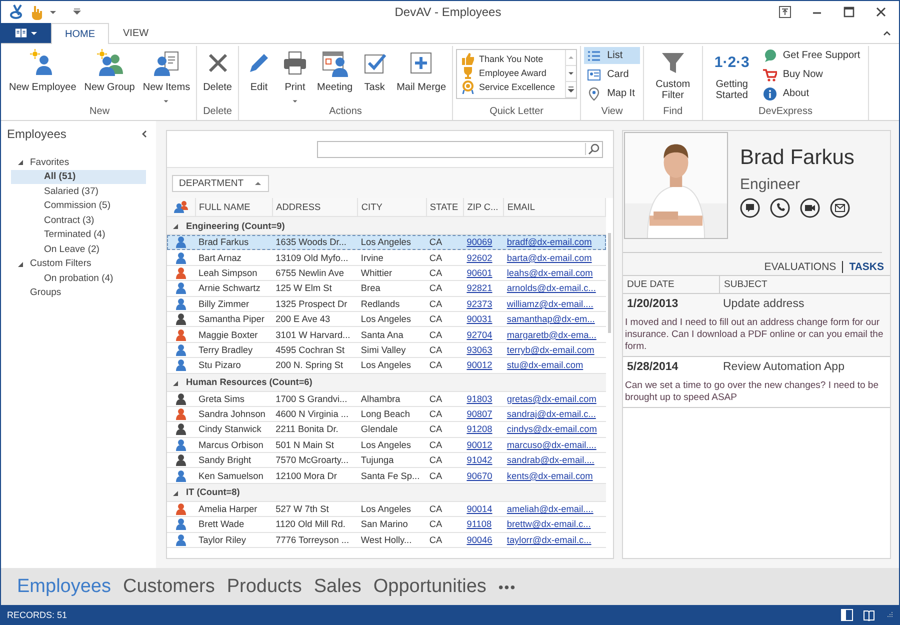 Image resolution: width=900 pixels, height=625 pixels. What do you see at coordinates (315, 207) in the screenshot?
I see `column-header: ADDRESS` at bounding box center [315, 207].